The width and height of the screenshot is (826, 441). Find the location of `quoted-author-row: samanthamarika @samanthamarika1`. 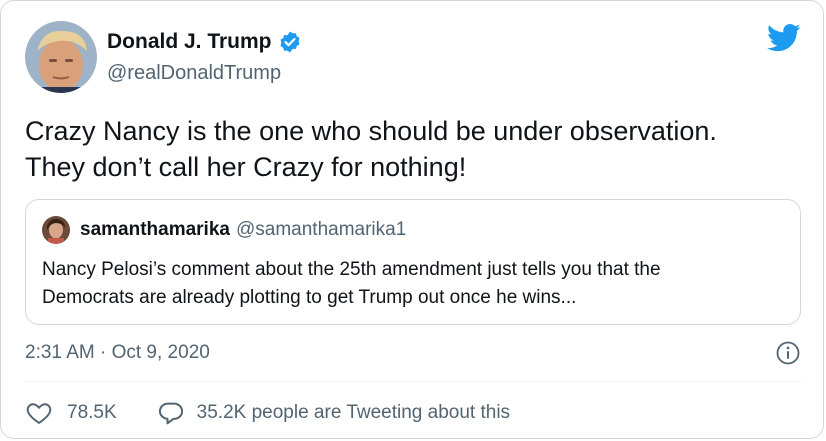

quoted-author-row: samanthamarika @samanthamarika1 is located at coordinates (243, 230).